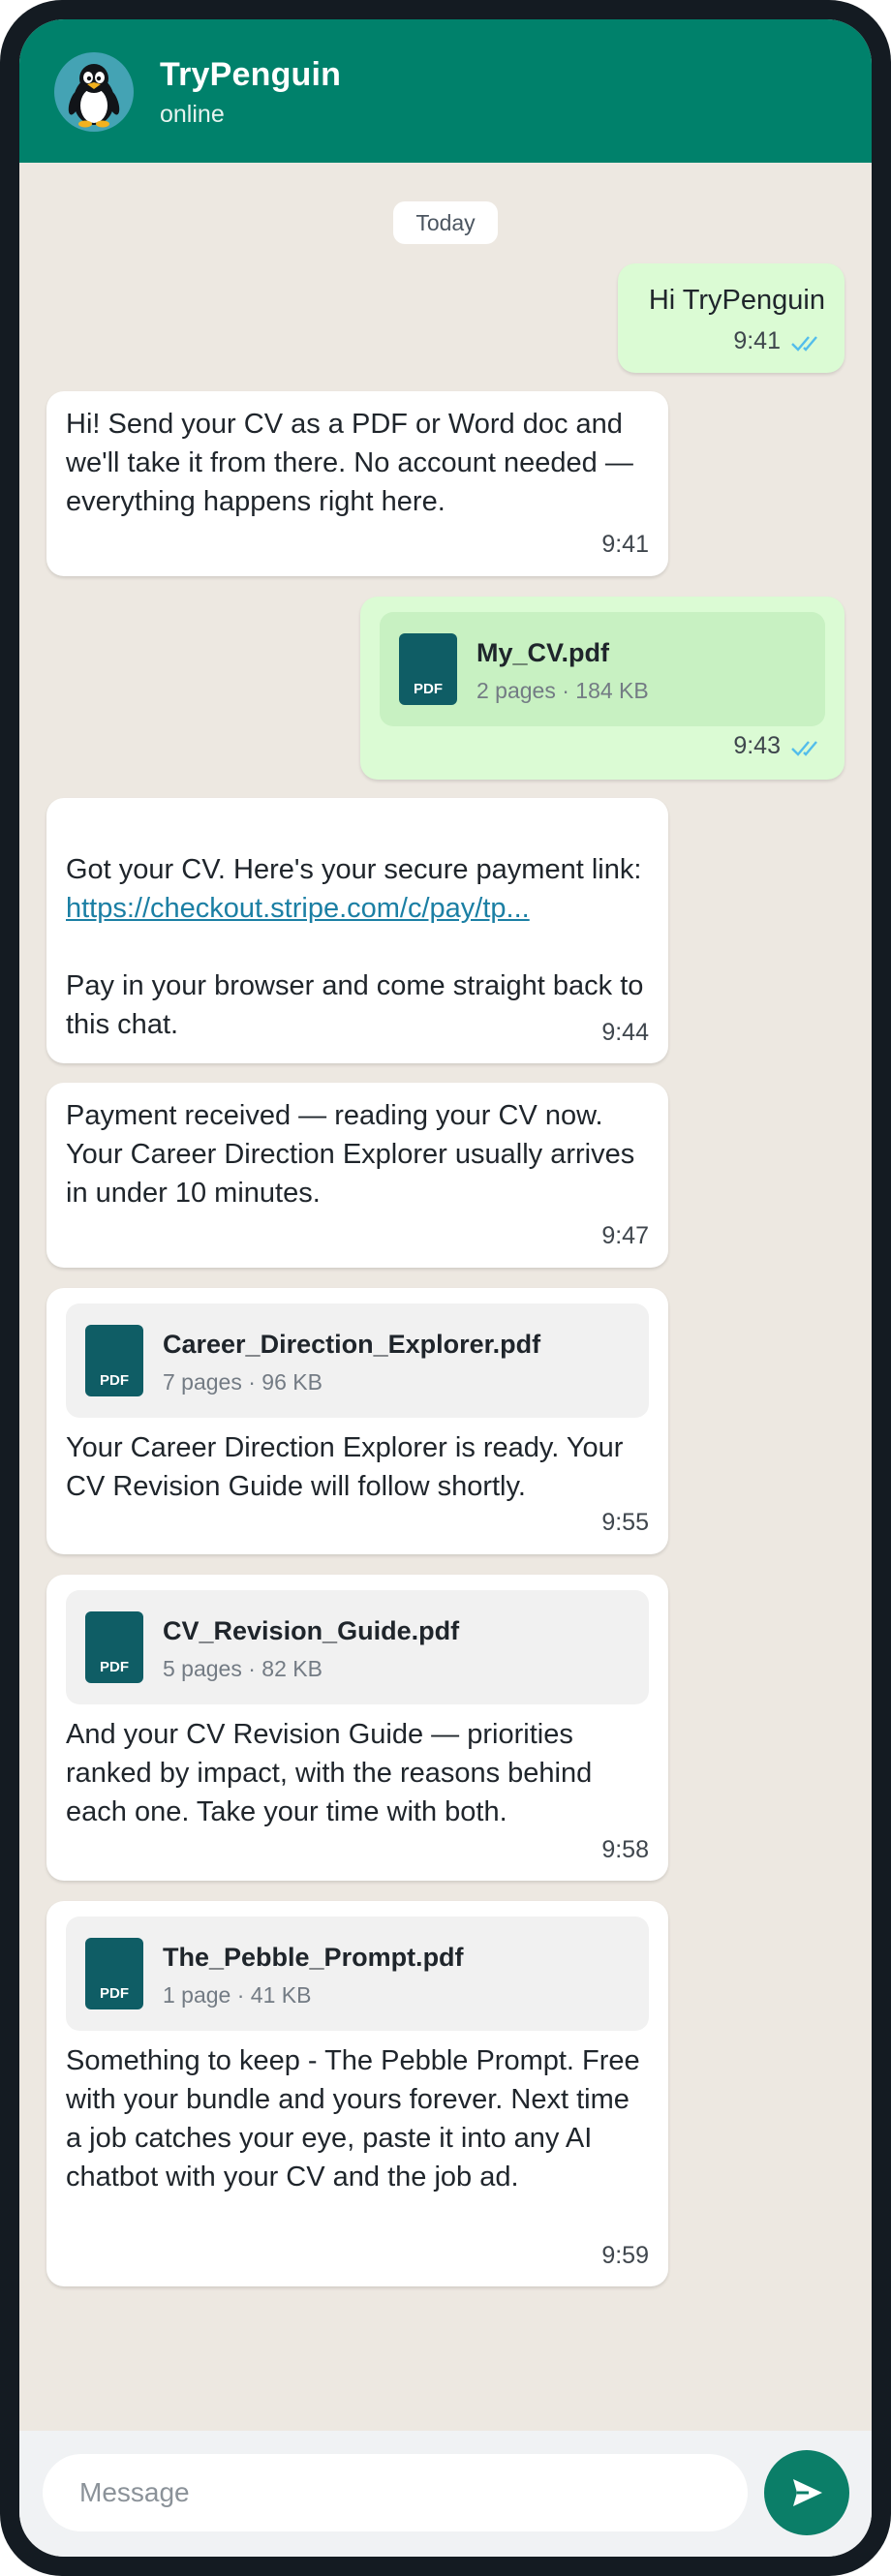 Image resolution: width=891 pixels, height=2576 pixels. I want to click on message-bubble-outgoing: PDF My_CV.pdf 2 pages · 184 KB 9:43, so click(602, 688).